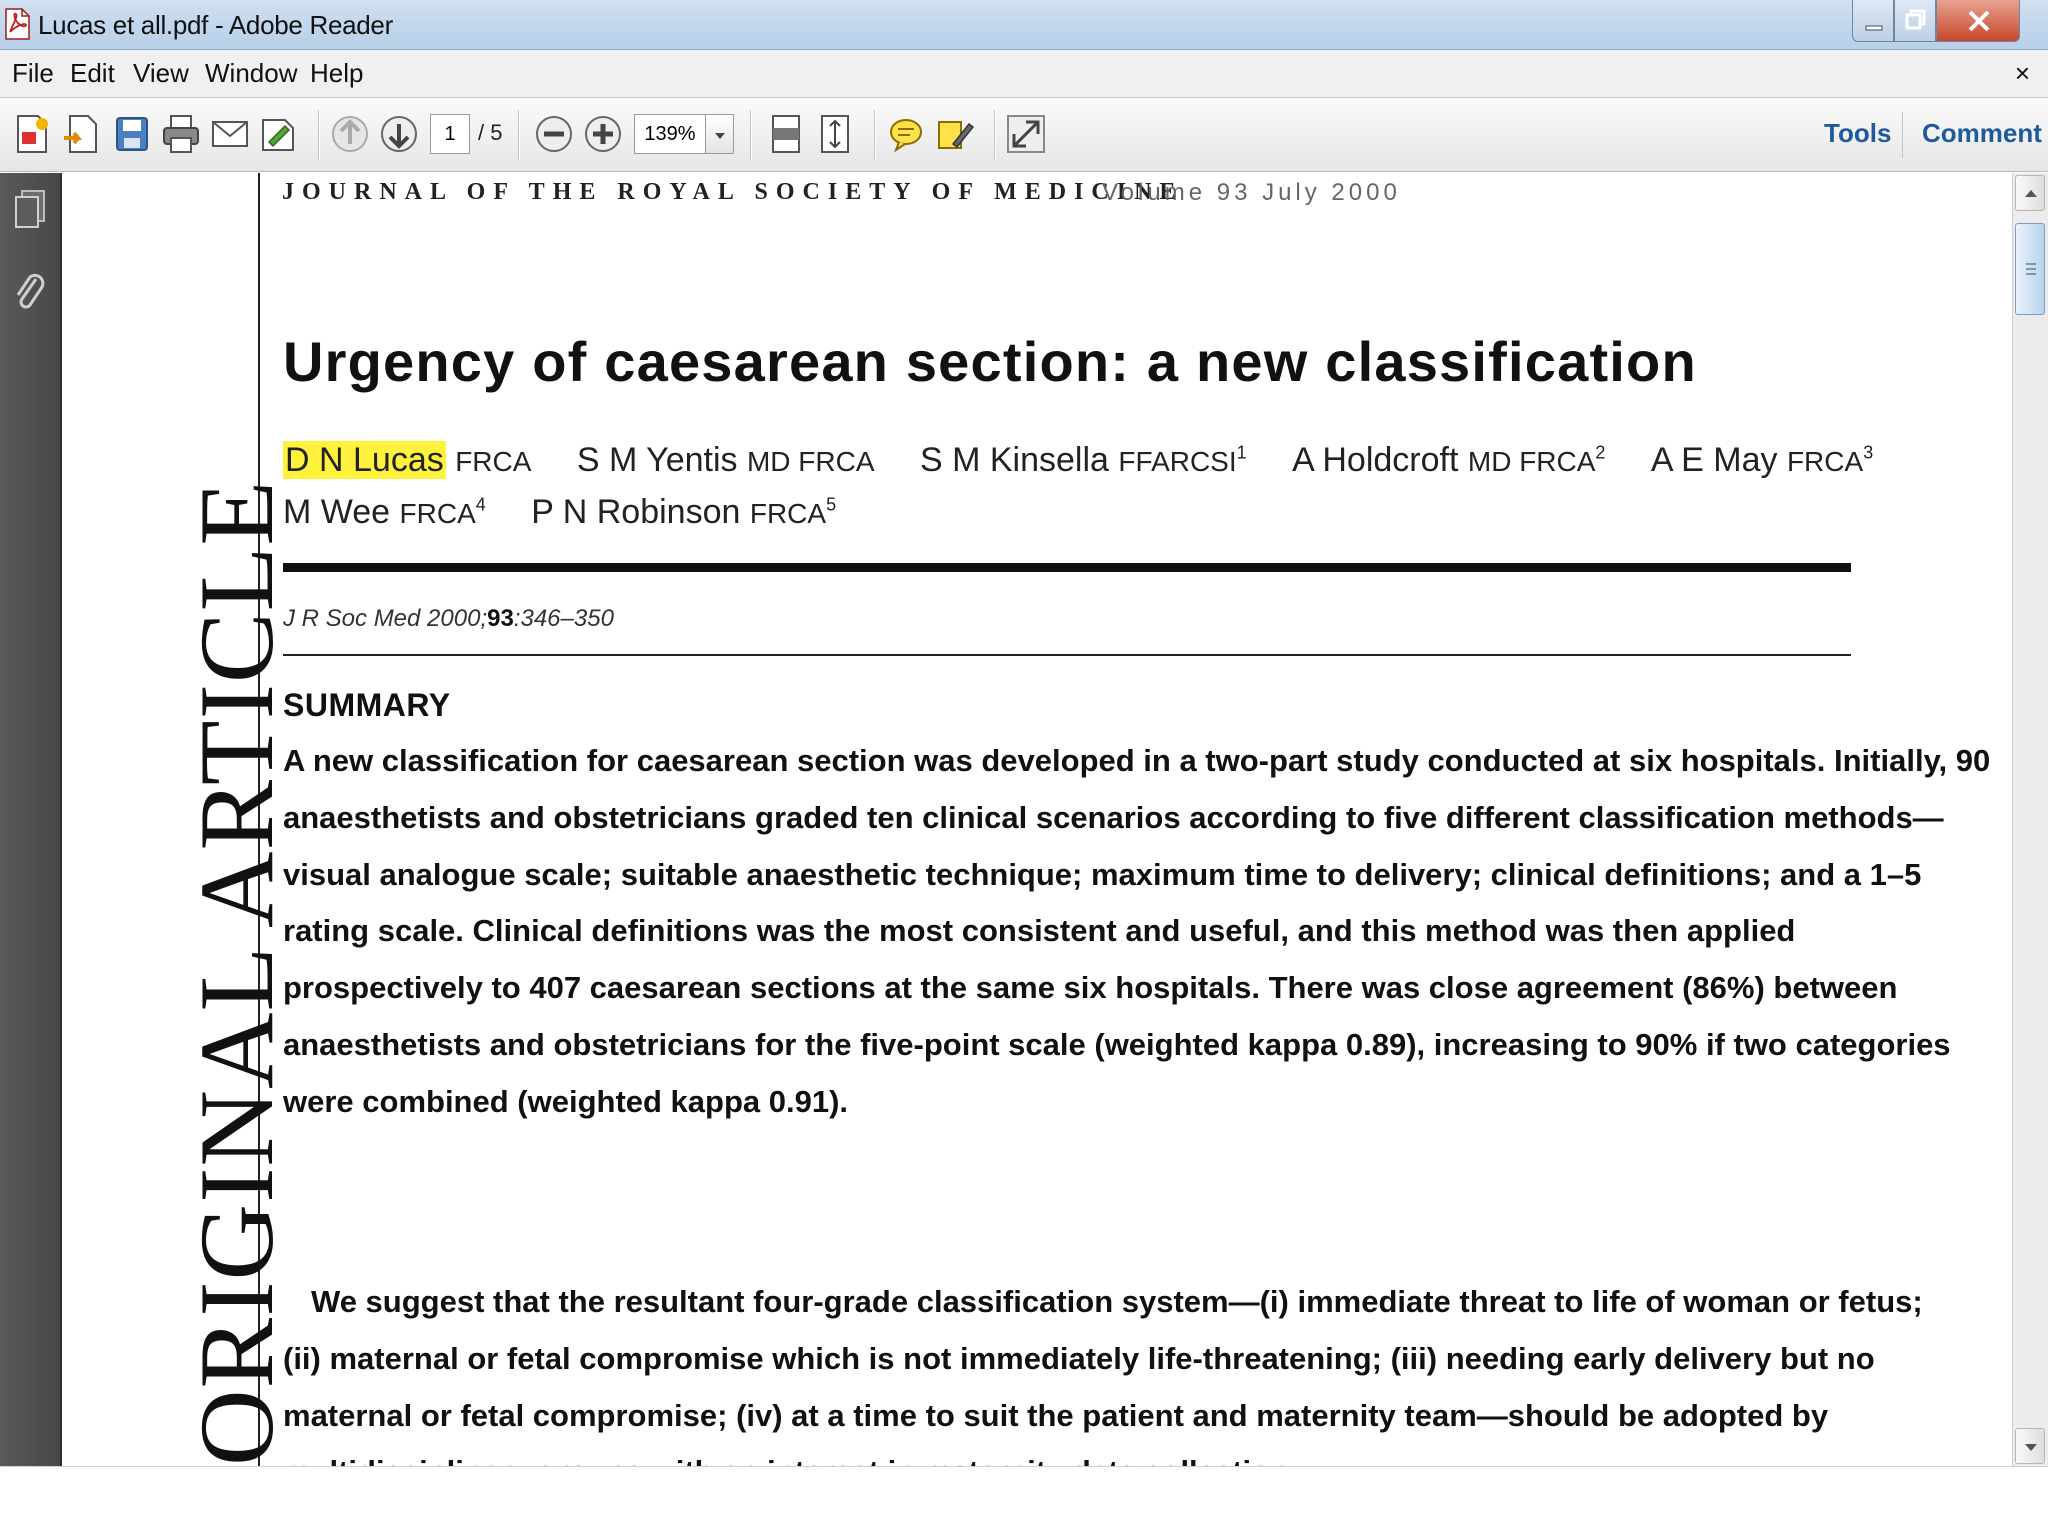 The width and height of the screenshot is (2048, 1536). I want to click on title-bar: Lucas et all.pdf - Adobe Reader, so click(1024, 25).